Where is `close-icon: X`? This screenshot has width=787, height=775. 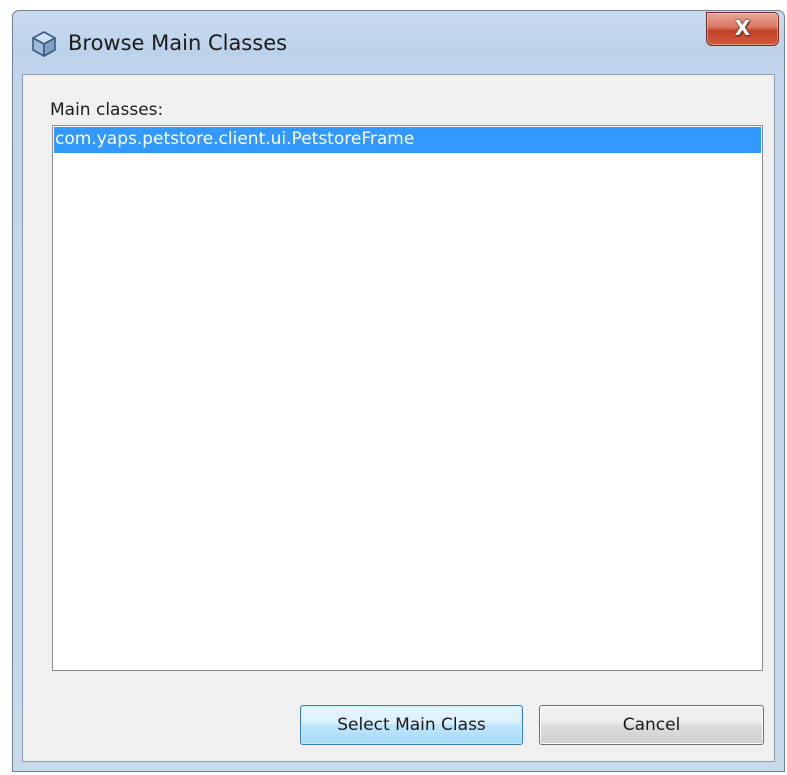
close-icon: X is located at coordinates (742, 28).